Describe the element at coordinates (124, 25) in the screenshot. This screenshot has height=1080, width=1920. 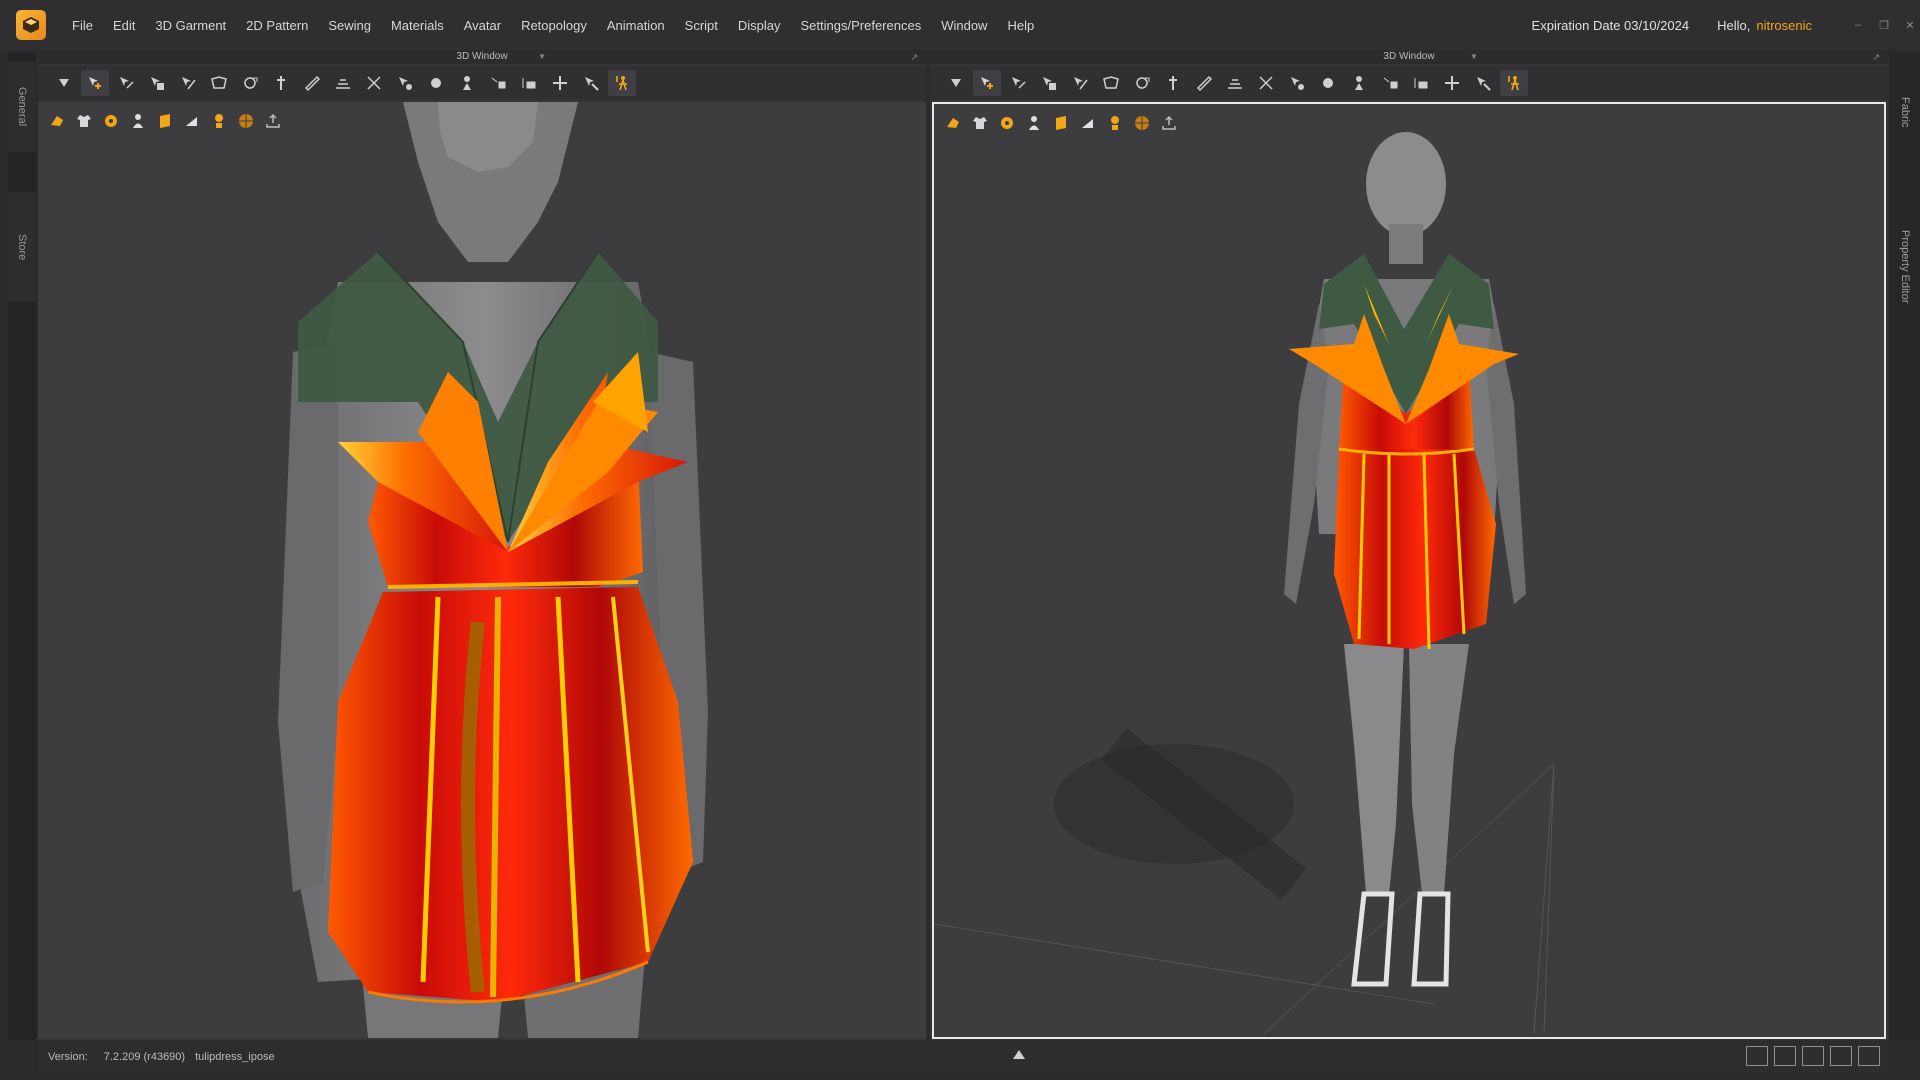
I see `menu-edit: Edit` at that location.